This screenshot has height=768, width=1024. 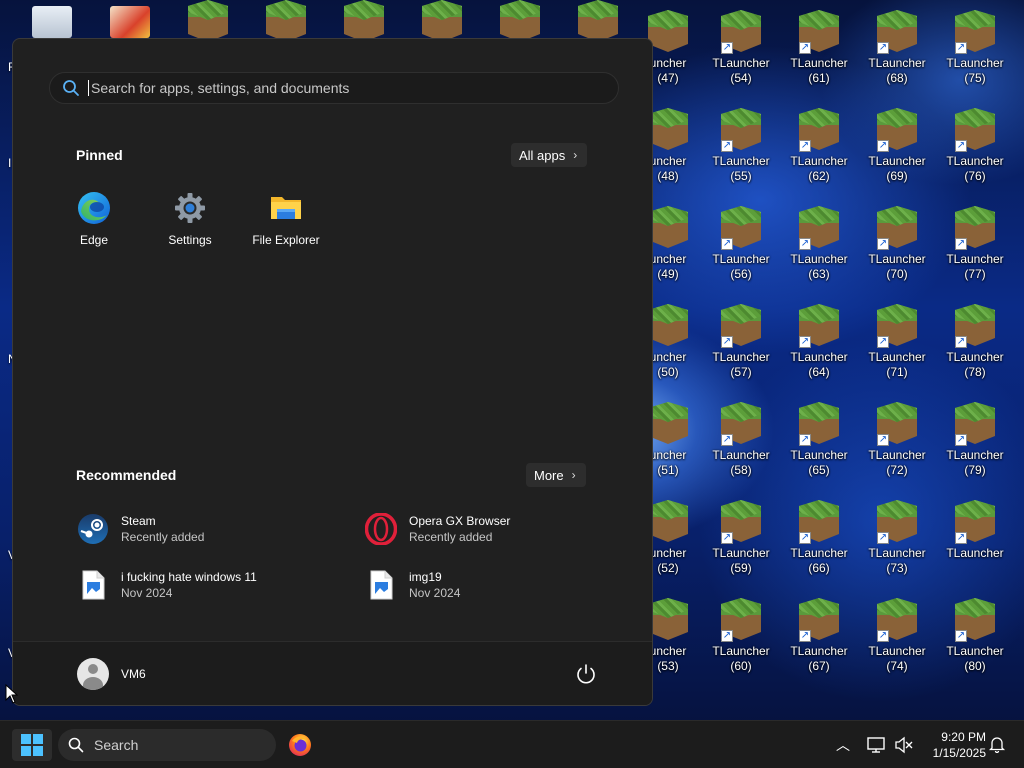 What do you see at coordinates (741, 343) in the screenshot?
I see `desktop-icon-tlauncher: ↗ TLauncher (57)` at bounding box center [741, 343].